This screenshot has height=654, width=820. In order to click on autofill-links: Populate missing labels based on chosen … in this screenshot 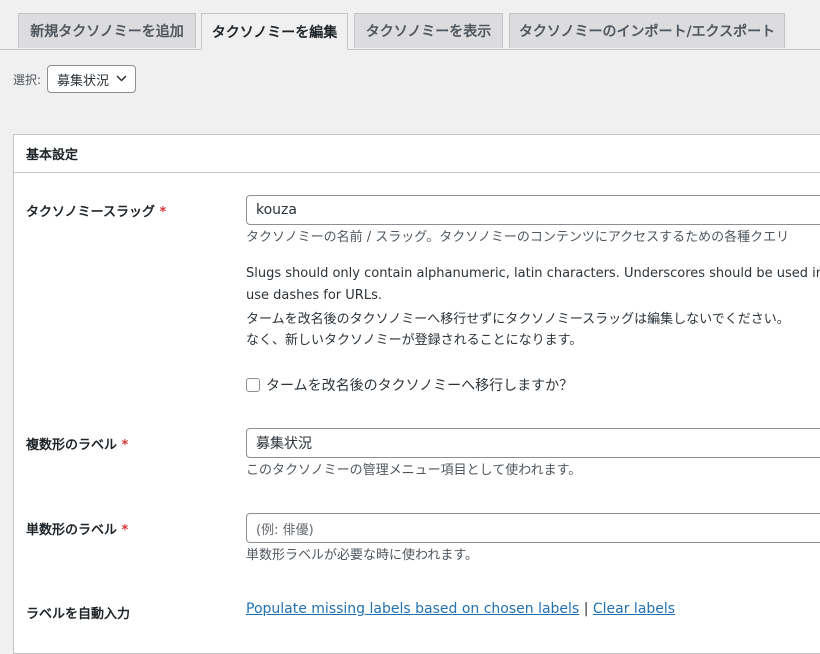, I will do `click(460, 609)`.